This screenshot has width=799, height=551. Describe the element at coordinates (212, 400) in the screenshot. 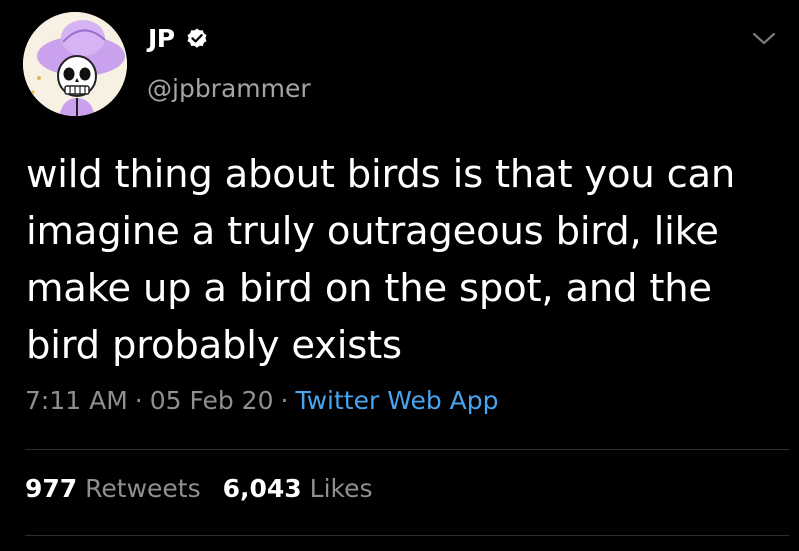

I see `tweet-date: 05 Feb 20` at that location.